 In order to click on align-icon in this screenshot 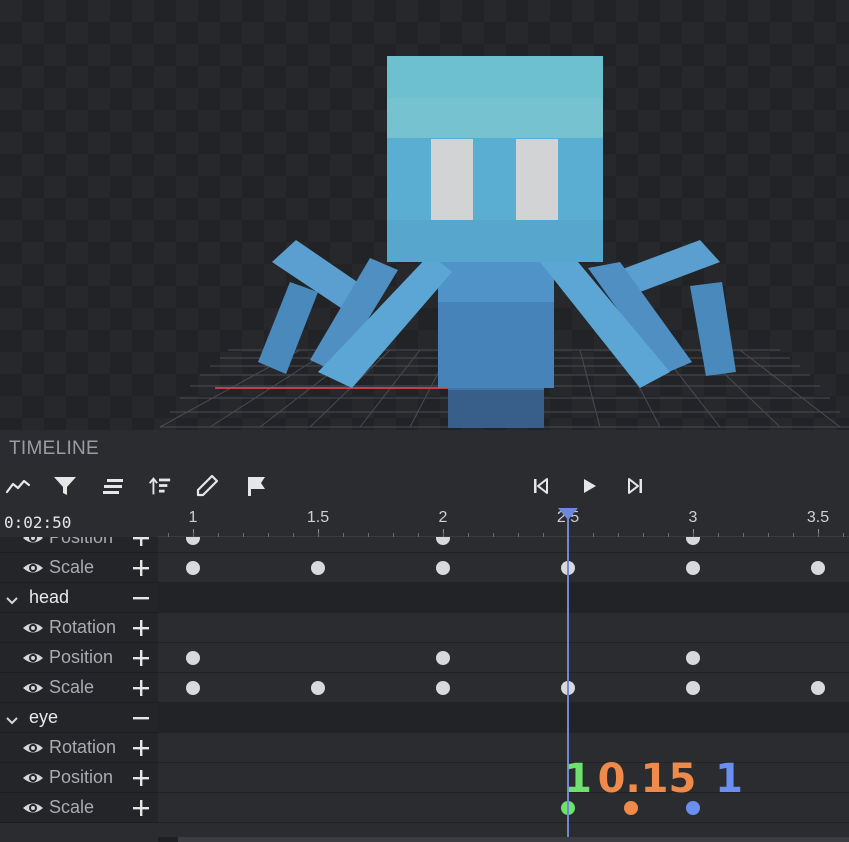, I will do `click(113, 486)`.